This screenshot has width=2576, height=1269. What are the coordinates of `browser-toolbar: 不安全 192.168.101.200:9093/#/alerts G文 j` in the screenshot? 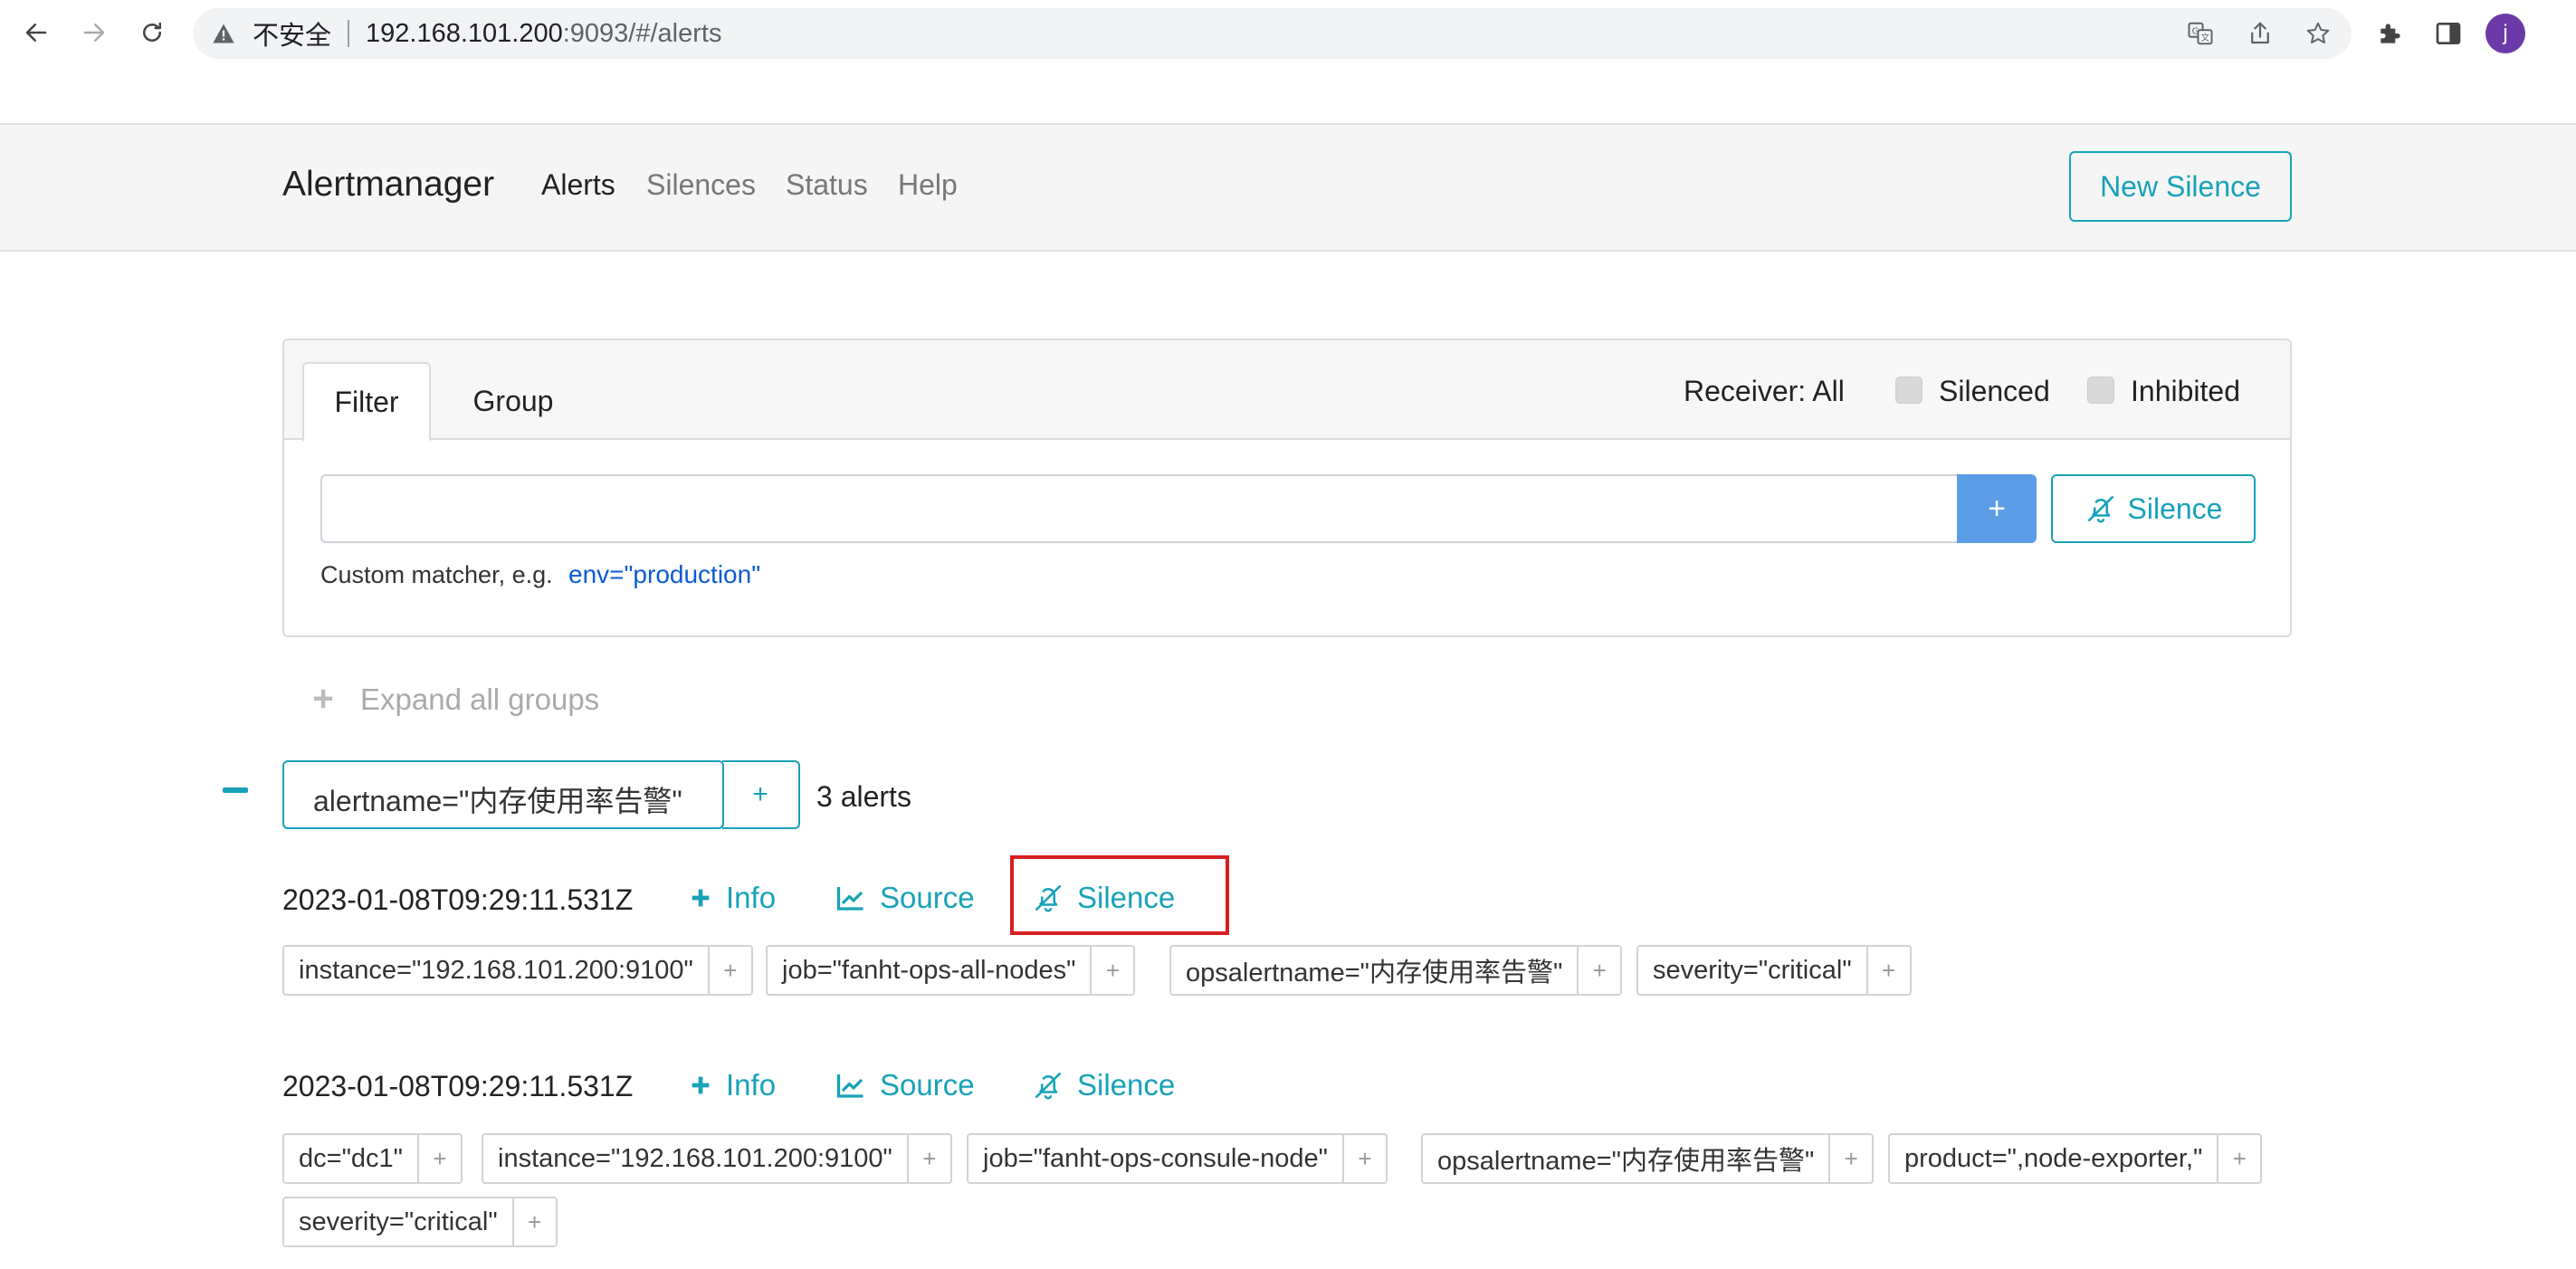 It's located at (1288, 34).